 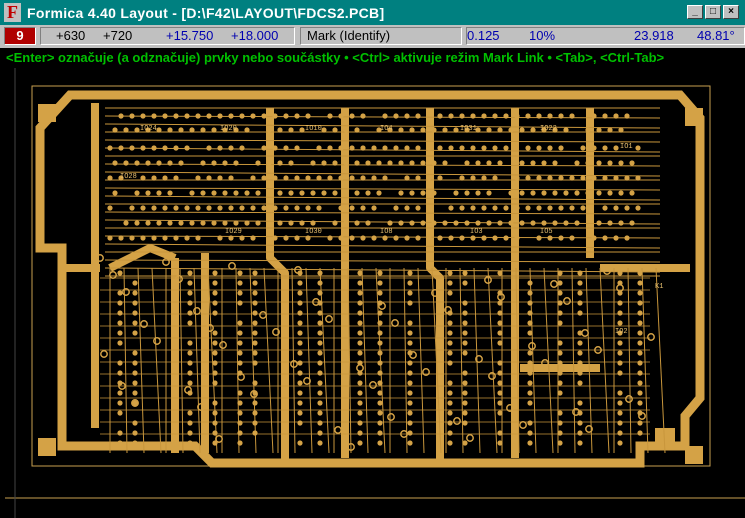 What do you see at coordinates (695, 12) in the screenshot?
I see `minimize-button: _` at bounding box center [695, 12].